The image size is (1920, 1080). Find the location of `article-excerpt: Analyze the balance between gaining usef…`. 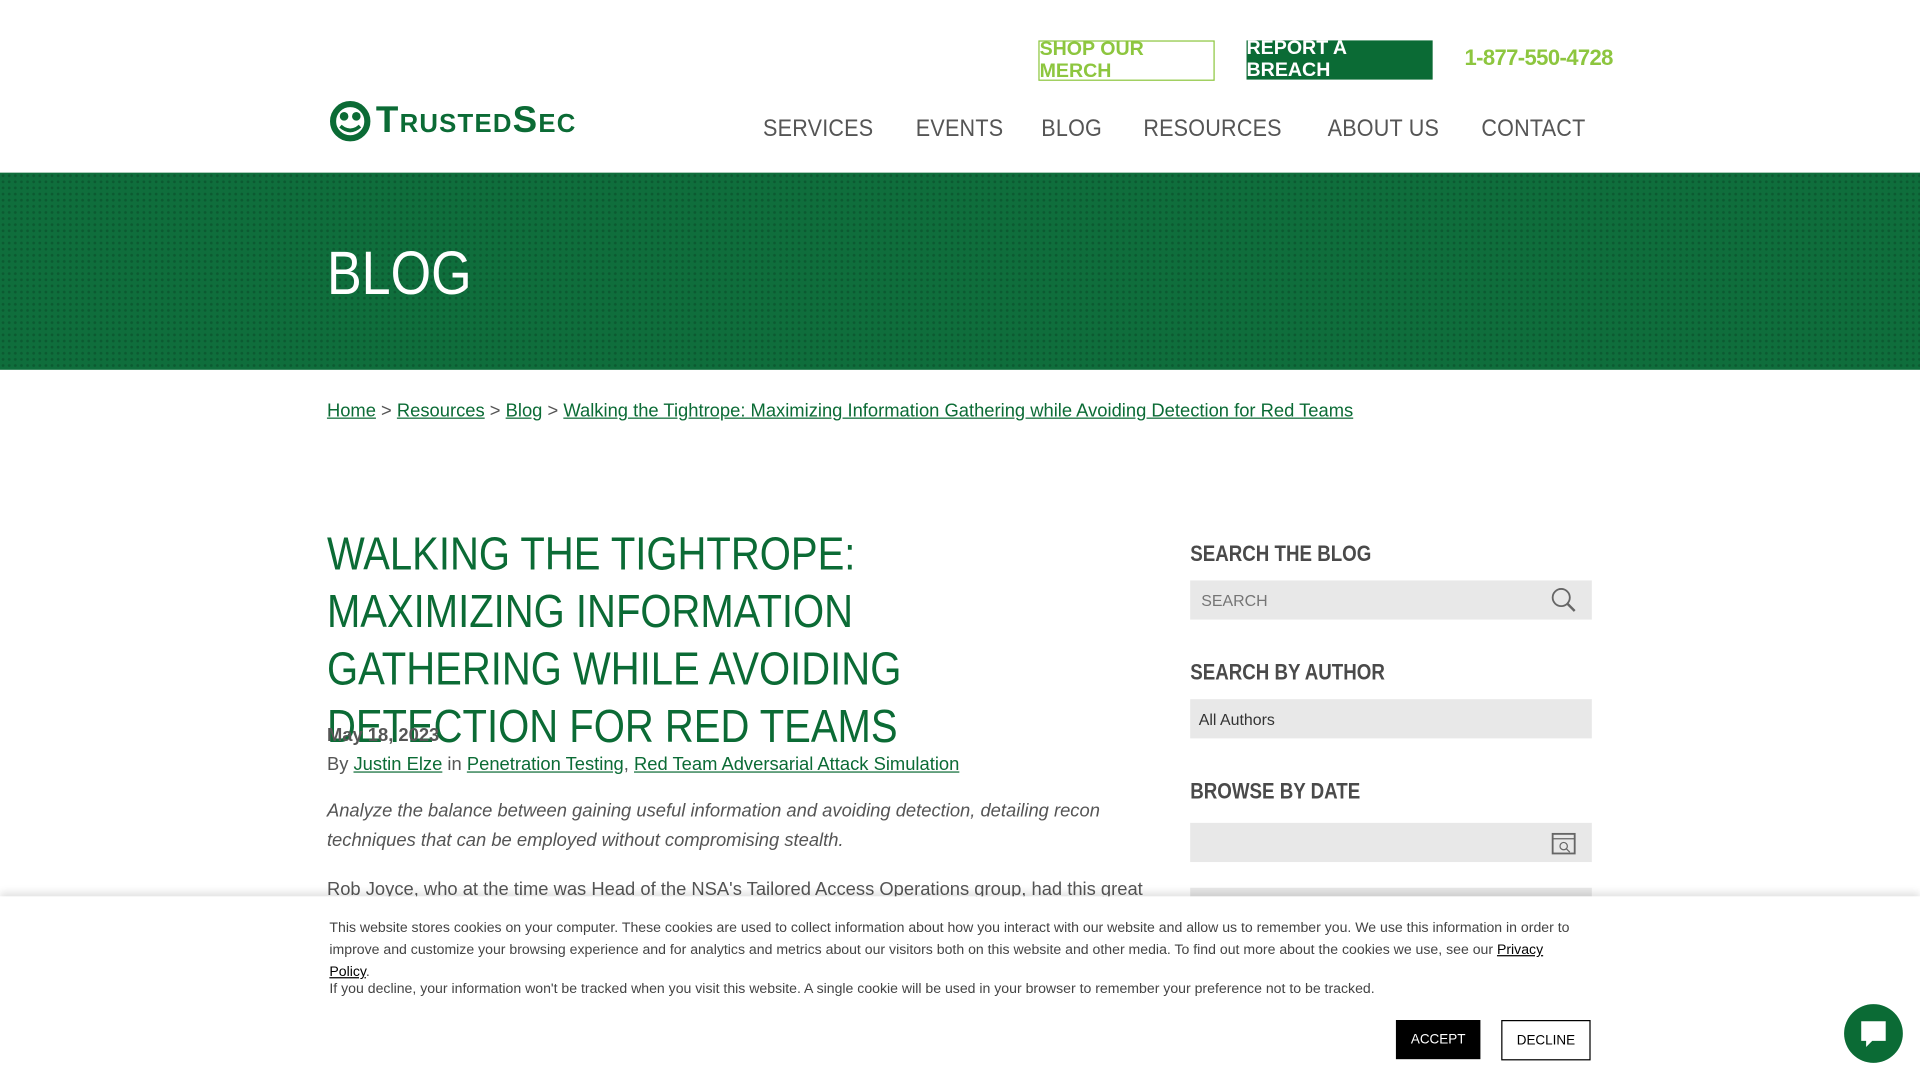

article-excerpt: Analyze the balance between gaining usef… is located at coordinates (713, 826).